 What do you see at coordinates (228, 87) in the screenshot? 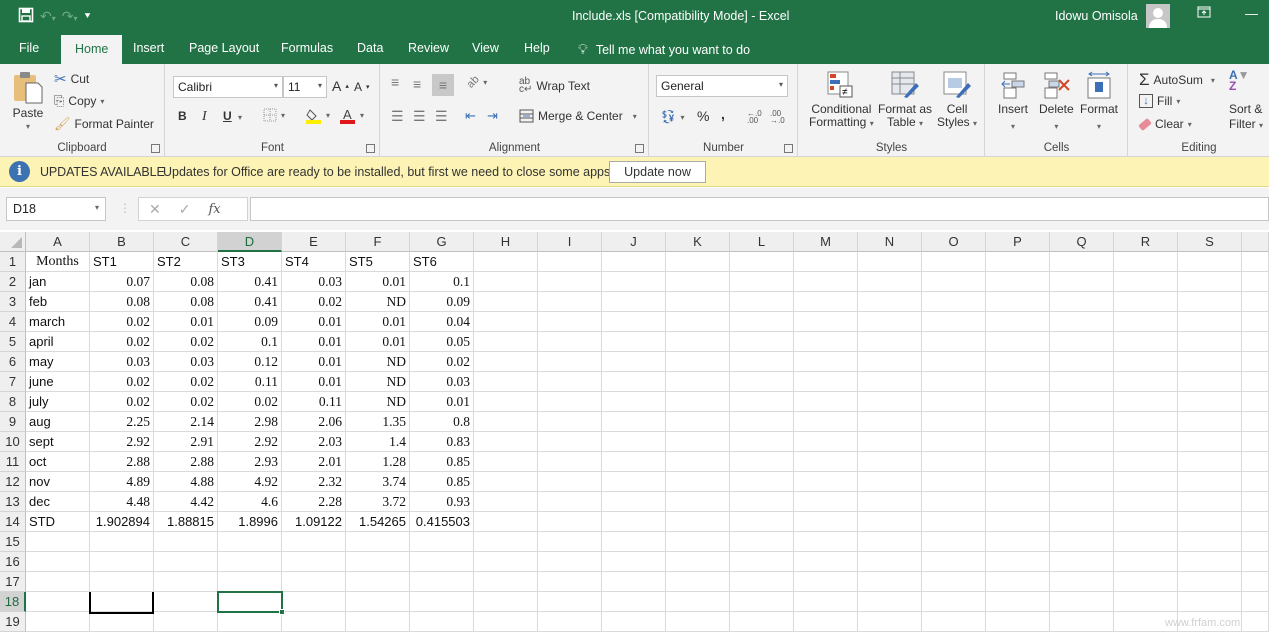
I see `font-name-select: Calibri ▾` at bounding box center [228, 87].